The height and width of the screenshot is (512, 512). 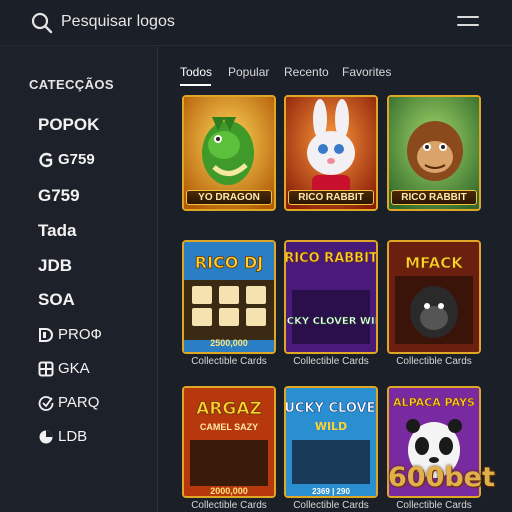 What do you see at coordinates (42, 23) in the screenshot?
I see `search-icon` at bounding box center [42, 23].